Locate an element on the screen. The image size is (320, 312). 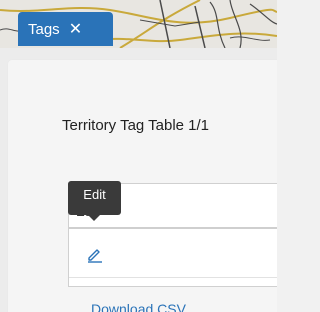
pencil-icon is located at coordinates (95, 254).